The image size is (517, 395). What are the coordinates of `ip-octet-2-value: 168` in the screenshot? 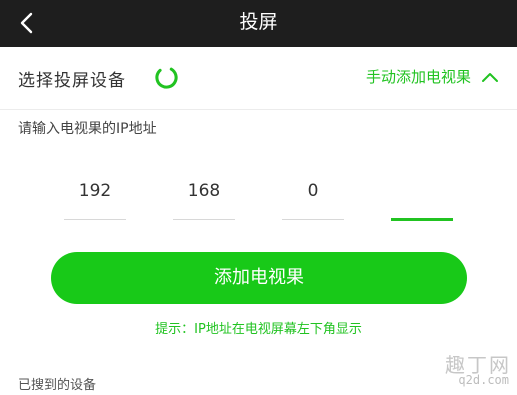 It's located at (204, 191).